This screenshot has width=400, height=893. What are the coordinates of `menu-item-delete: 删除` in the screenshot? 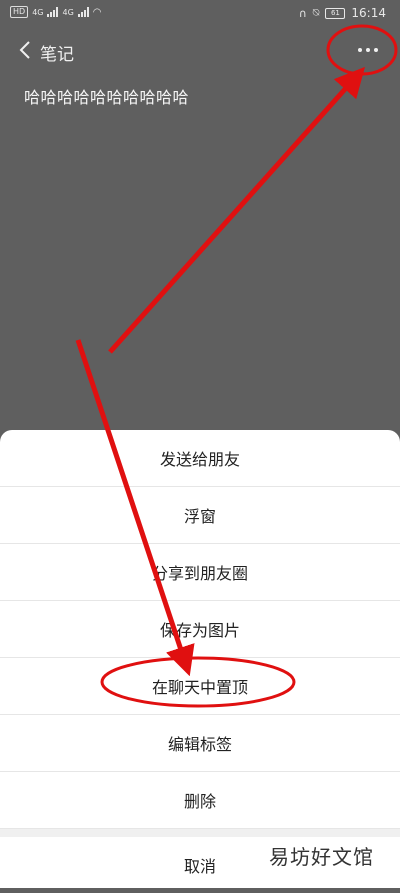 It's located at (200, 800).